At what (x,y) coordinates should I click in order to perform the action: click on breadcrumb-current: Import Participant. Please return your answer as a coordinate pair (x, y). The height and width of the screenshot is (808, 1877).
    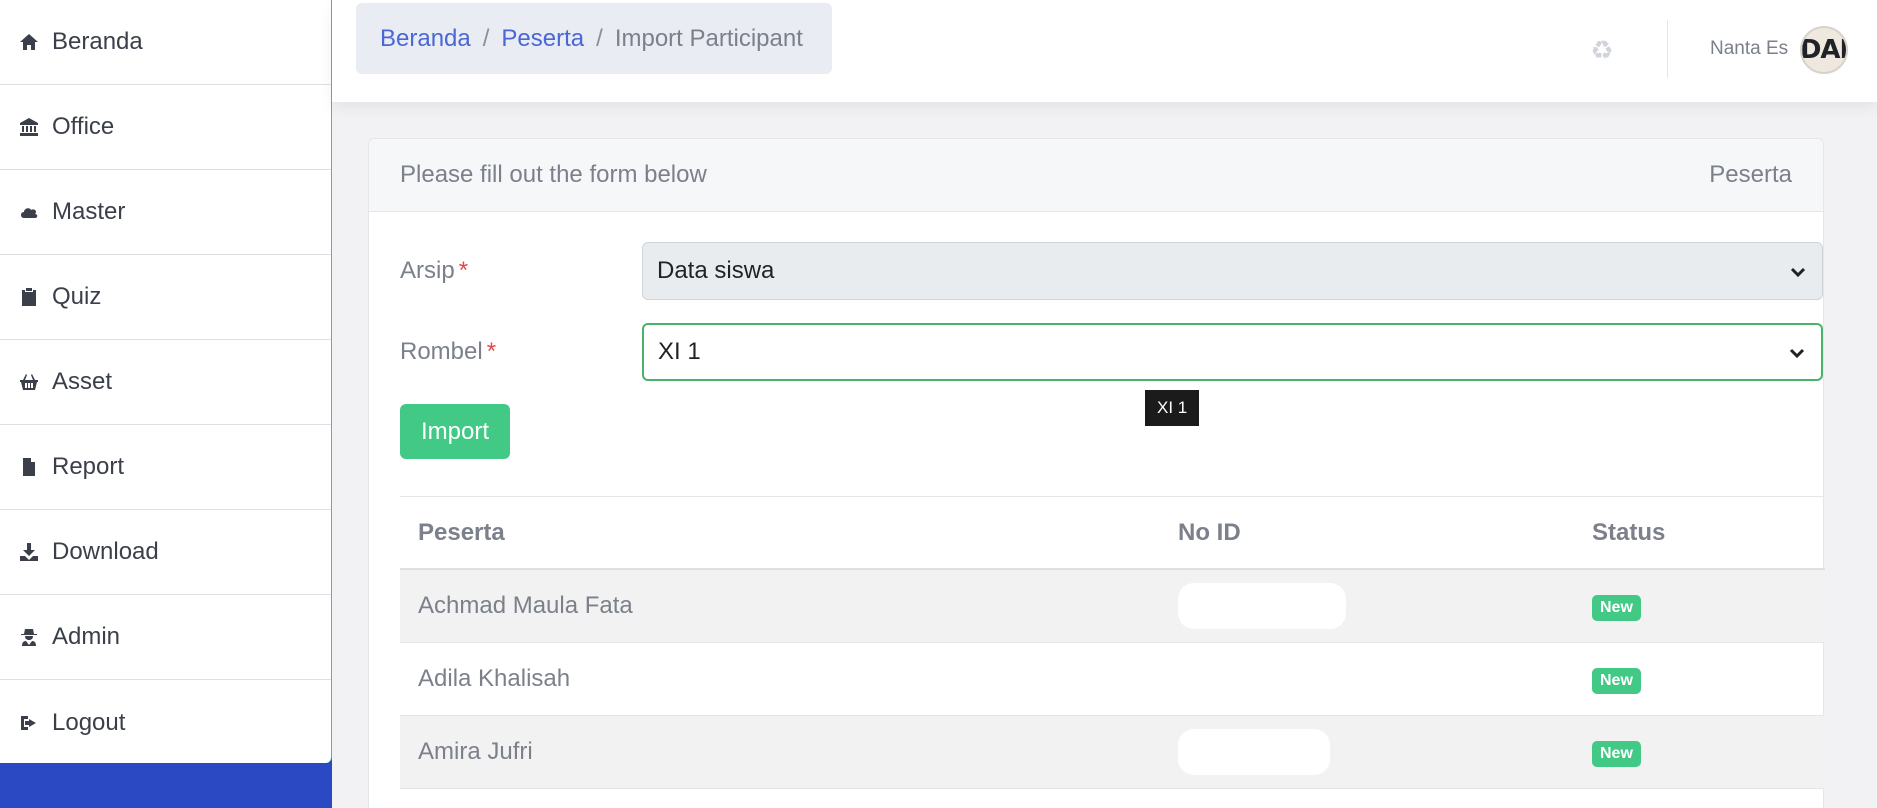
    Looking at the image, I should click on (708, 38).